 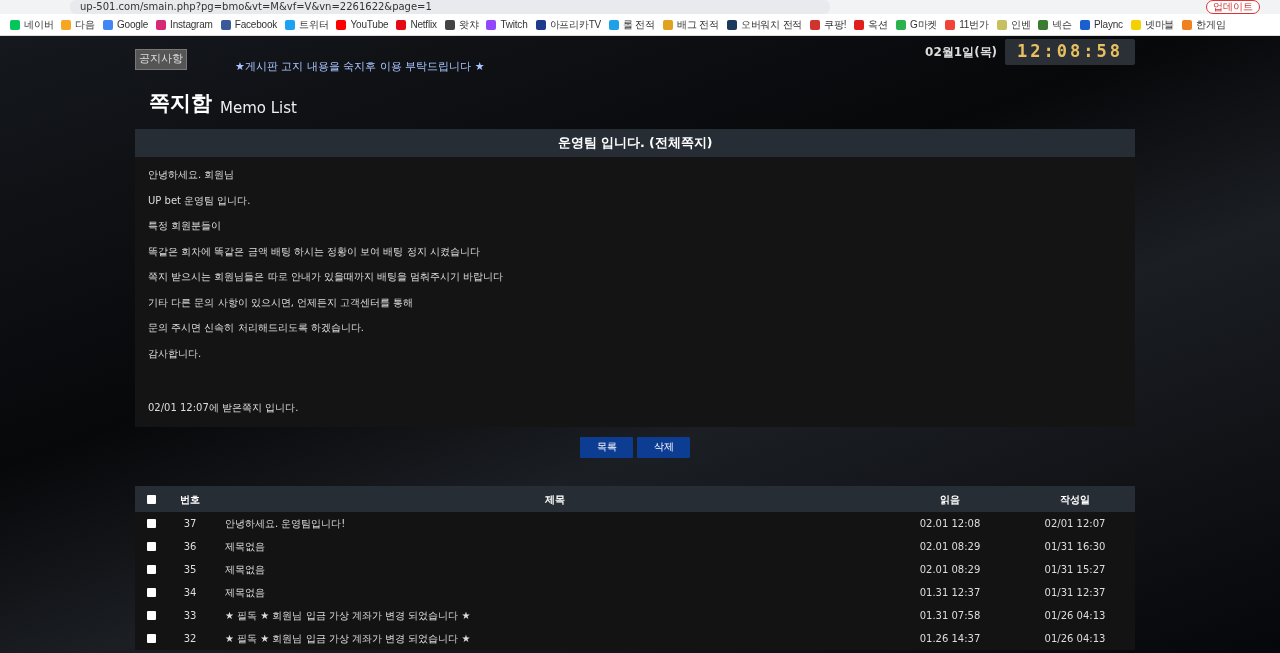 I want to click on digital-clock: 12:08:58, so click(x=1070, y=52).